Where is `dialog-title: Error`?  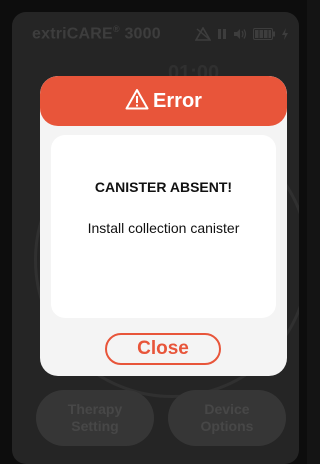
dialog-title: Error is located at coordinates (177, 100).